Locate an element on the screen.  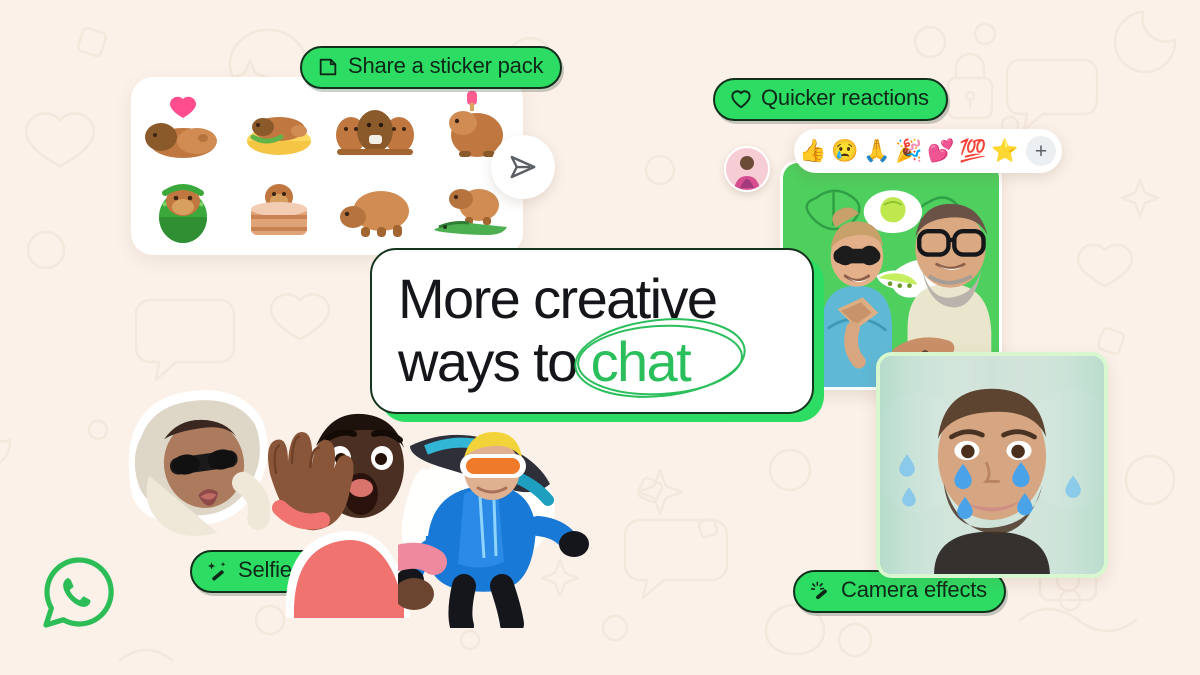
headline-line-2: ways to chat is located at coordinates (592, 358).